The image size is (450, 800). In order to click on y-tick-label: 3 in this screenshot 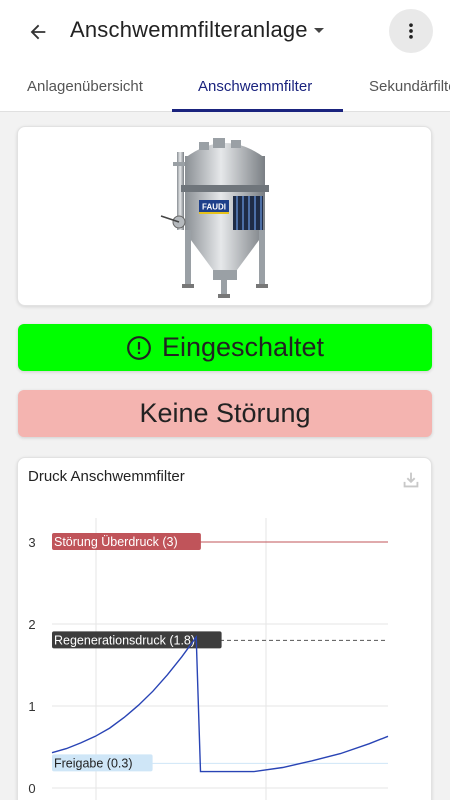, I will do `click(31, 542)`.